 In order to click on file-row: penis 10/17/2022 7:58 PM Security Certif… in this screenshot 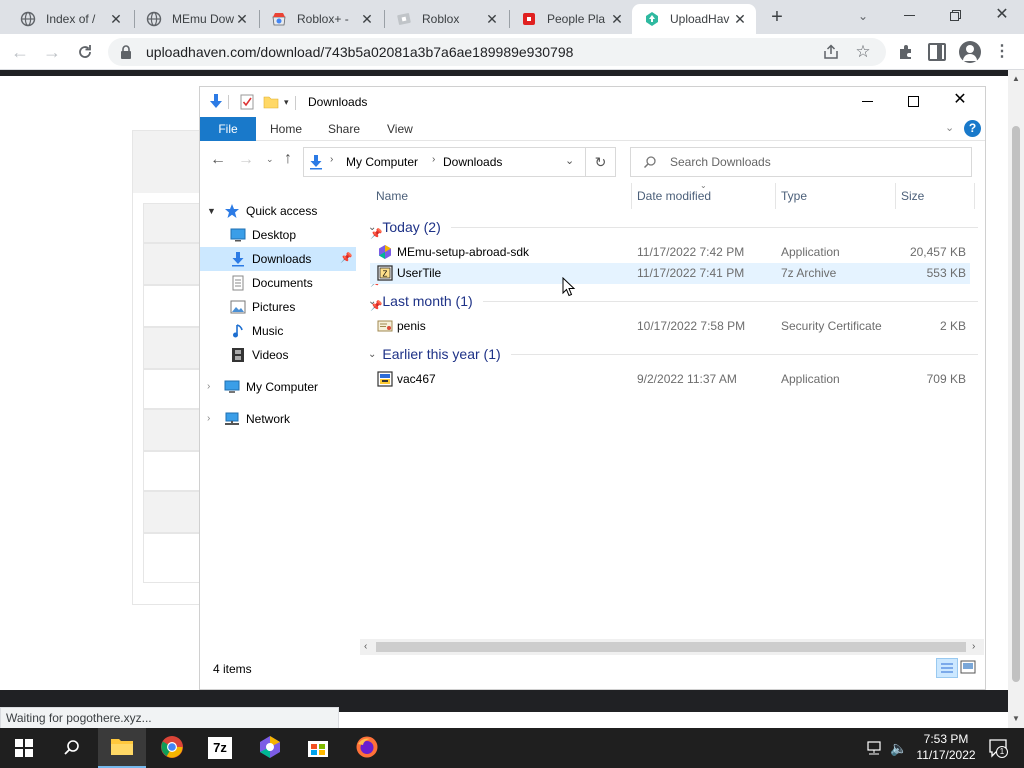, I will do `click(670, 326)`.